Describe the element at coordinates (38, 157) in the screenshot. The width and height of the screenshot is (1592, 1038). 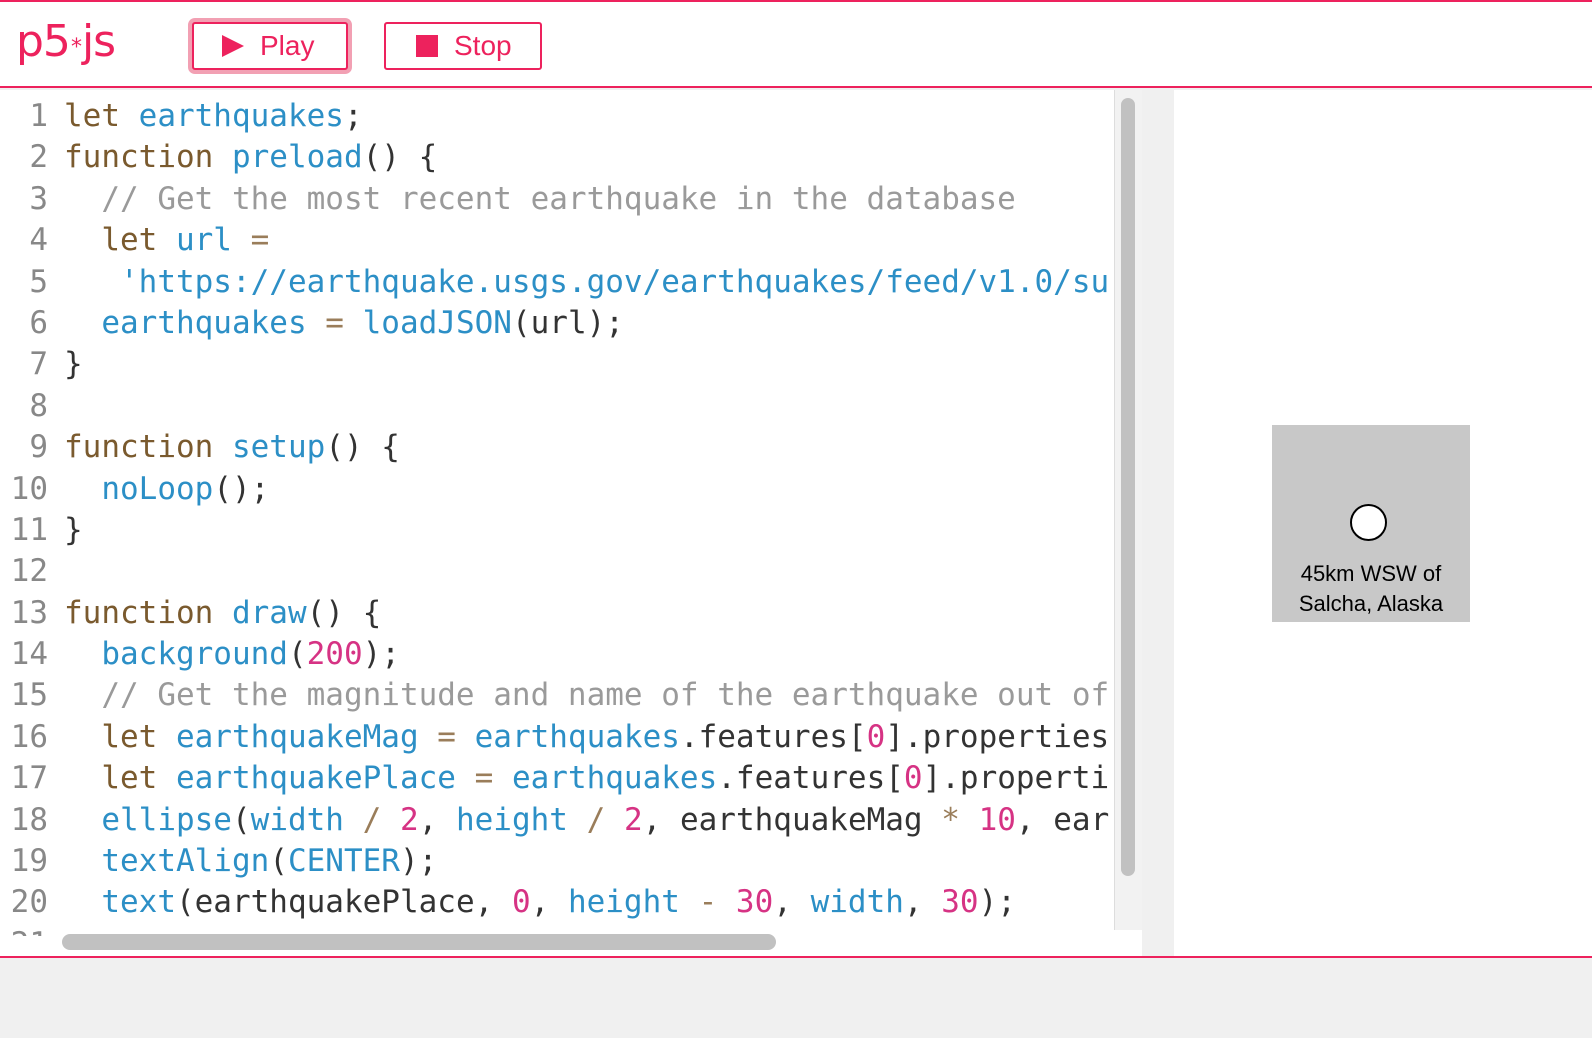
I see `line-number: 2` at that location.